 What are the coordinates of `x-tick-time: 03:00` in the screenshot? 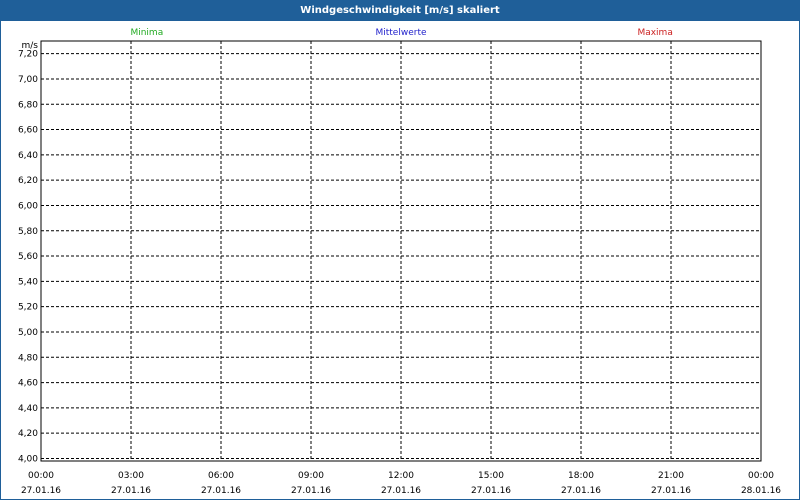 It's located at (131, 476).